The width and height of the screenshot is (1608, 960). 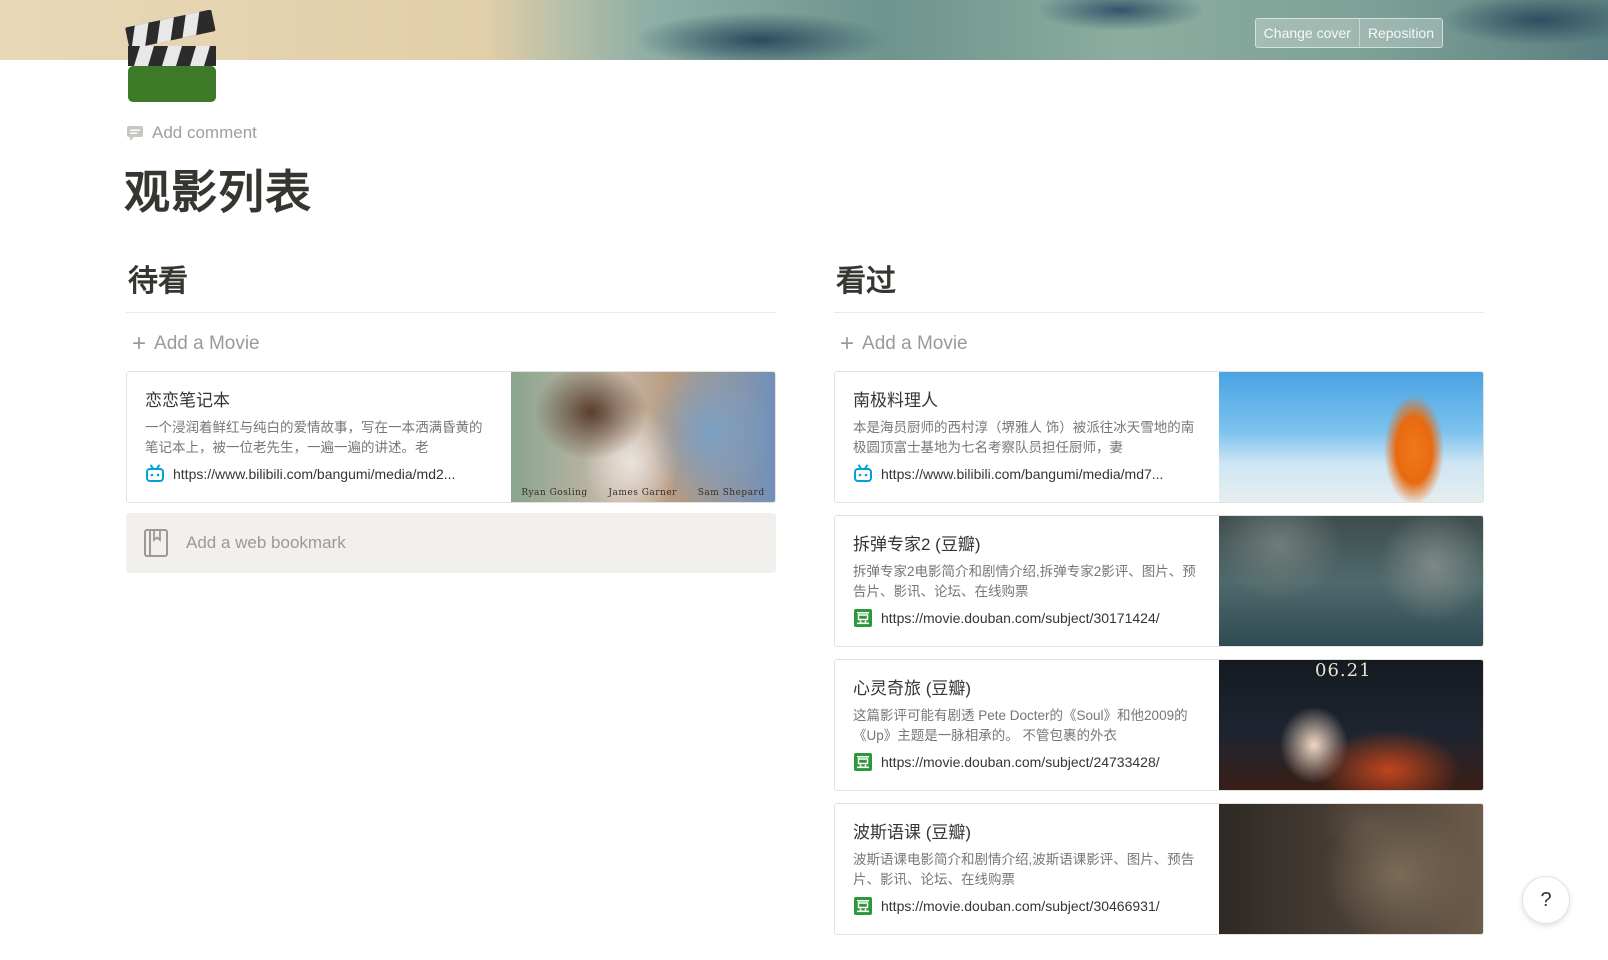 I want to click on help-button: ?, so click(x=1546, y=900).